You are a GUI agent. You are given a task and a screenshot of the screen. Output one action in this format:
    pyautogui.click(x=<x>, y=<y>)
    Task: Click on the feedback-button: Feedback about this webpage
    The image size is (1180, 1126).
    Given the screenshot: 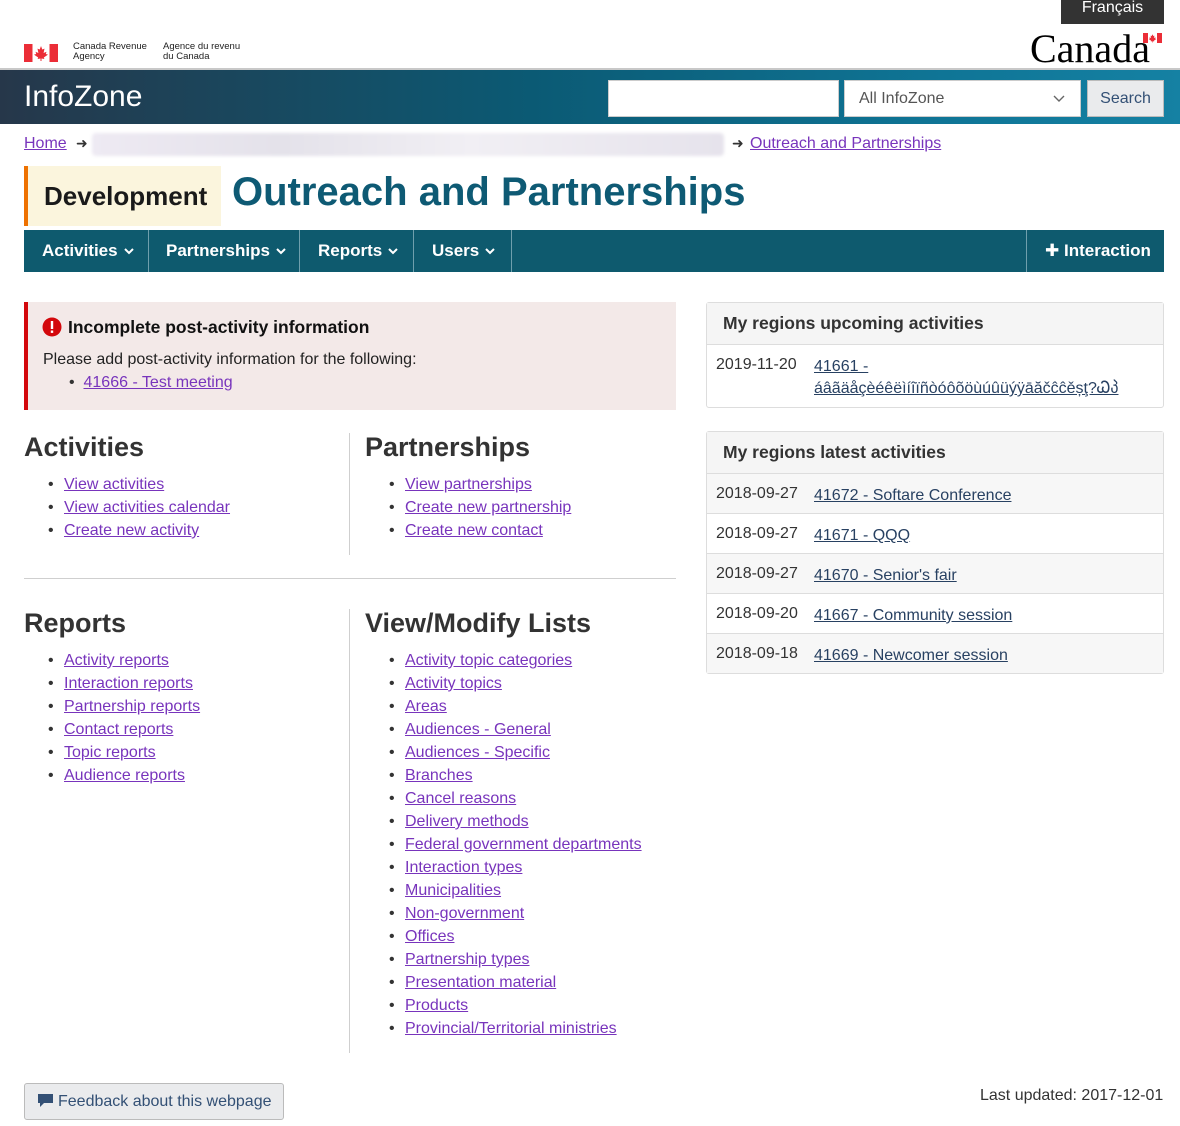 What is the action you would take?
    pyautogui.click(x=154, y=1101)
    